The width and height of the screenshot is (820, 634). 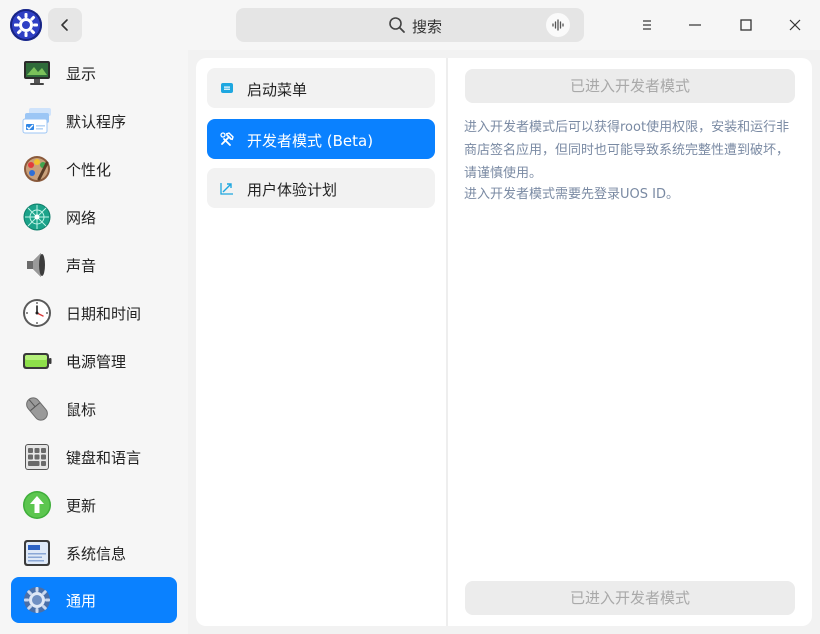 I want to click on close-button, so click(x=795, y=25).